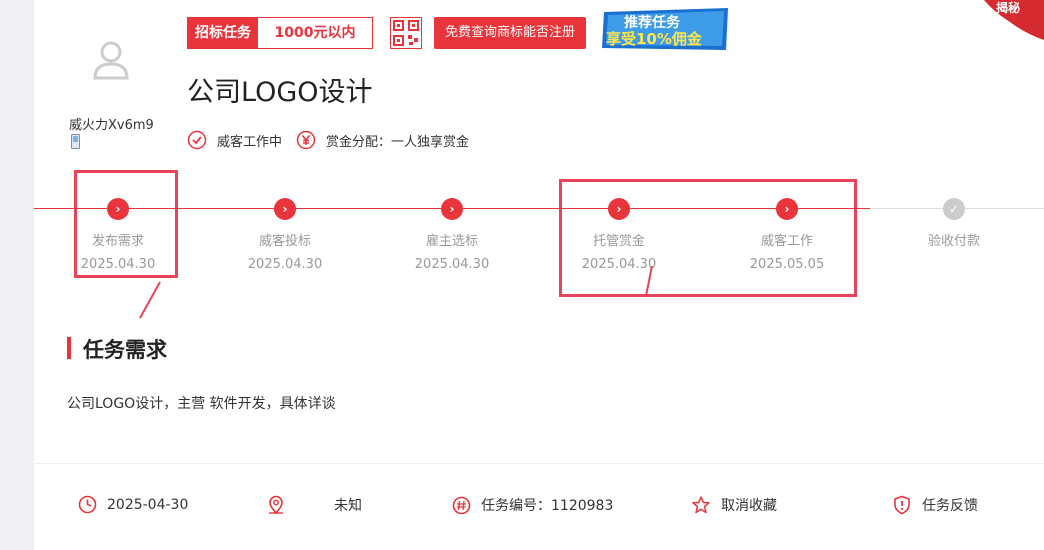 The image size is (1044, 550). Describe the element at coordinates (306, 140) in the screenshot. I see `yen-circle-icon` at that location.